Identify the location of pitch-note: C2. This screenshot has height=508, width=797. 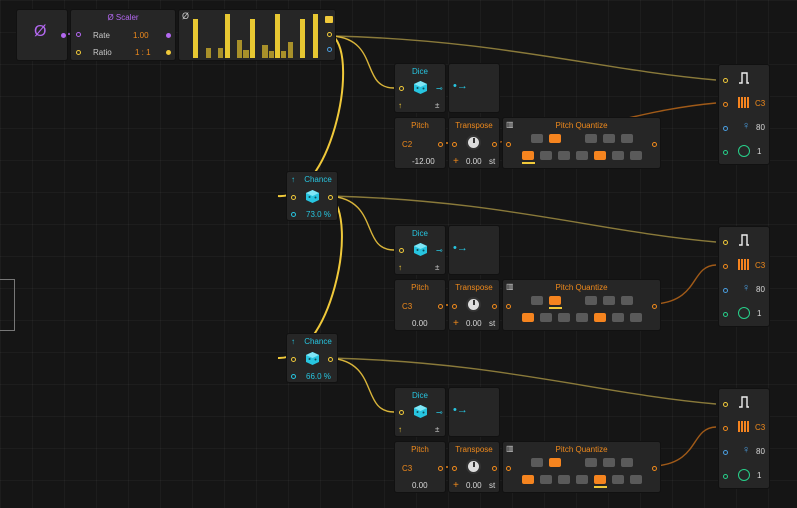
(407, 144).